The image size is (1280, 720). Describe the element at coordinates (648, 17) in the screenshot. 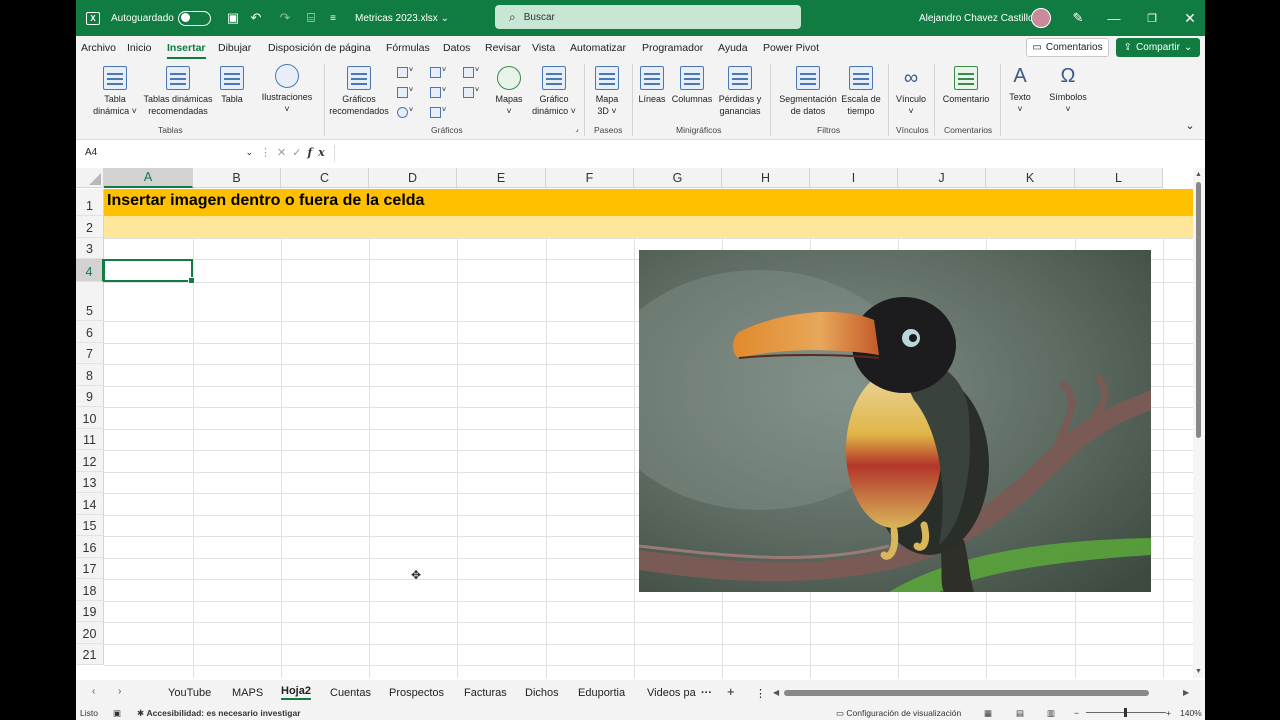

I see `search-box: ⌕ Buscar` at that location.